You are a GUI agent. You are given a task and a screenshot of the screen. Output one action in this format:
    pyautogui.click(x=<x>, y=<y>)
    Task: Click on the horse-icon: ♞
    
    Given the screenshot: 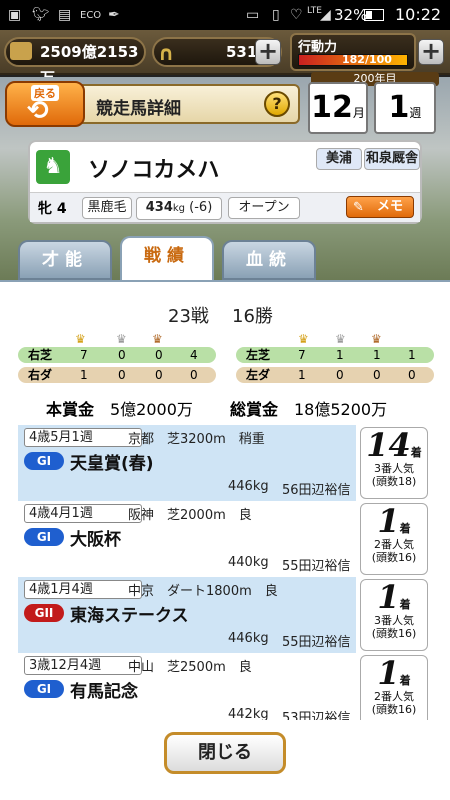 What is the action you would take?
    pyautogui.click(x=53, y=167)
    